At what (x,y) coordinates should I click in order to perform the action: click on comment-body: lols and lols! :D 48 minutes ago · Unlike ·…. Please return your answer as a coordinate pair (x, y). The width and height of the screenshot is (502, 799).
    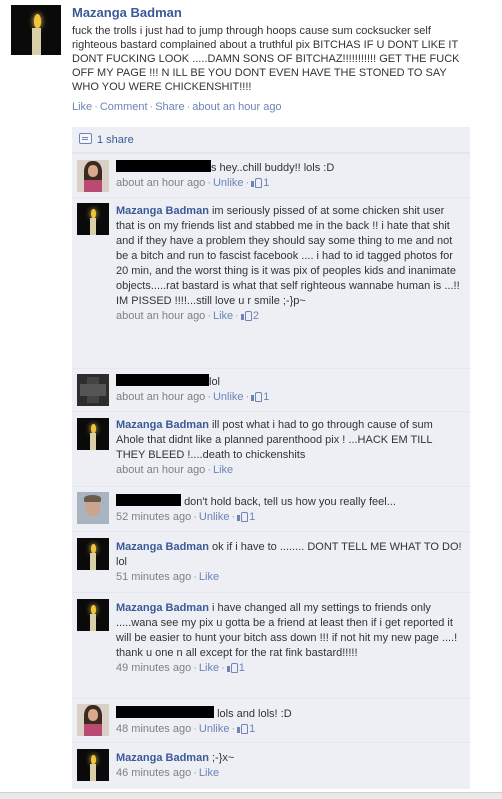
    Looking at the image, I should click on (289, 721).